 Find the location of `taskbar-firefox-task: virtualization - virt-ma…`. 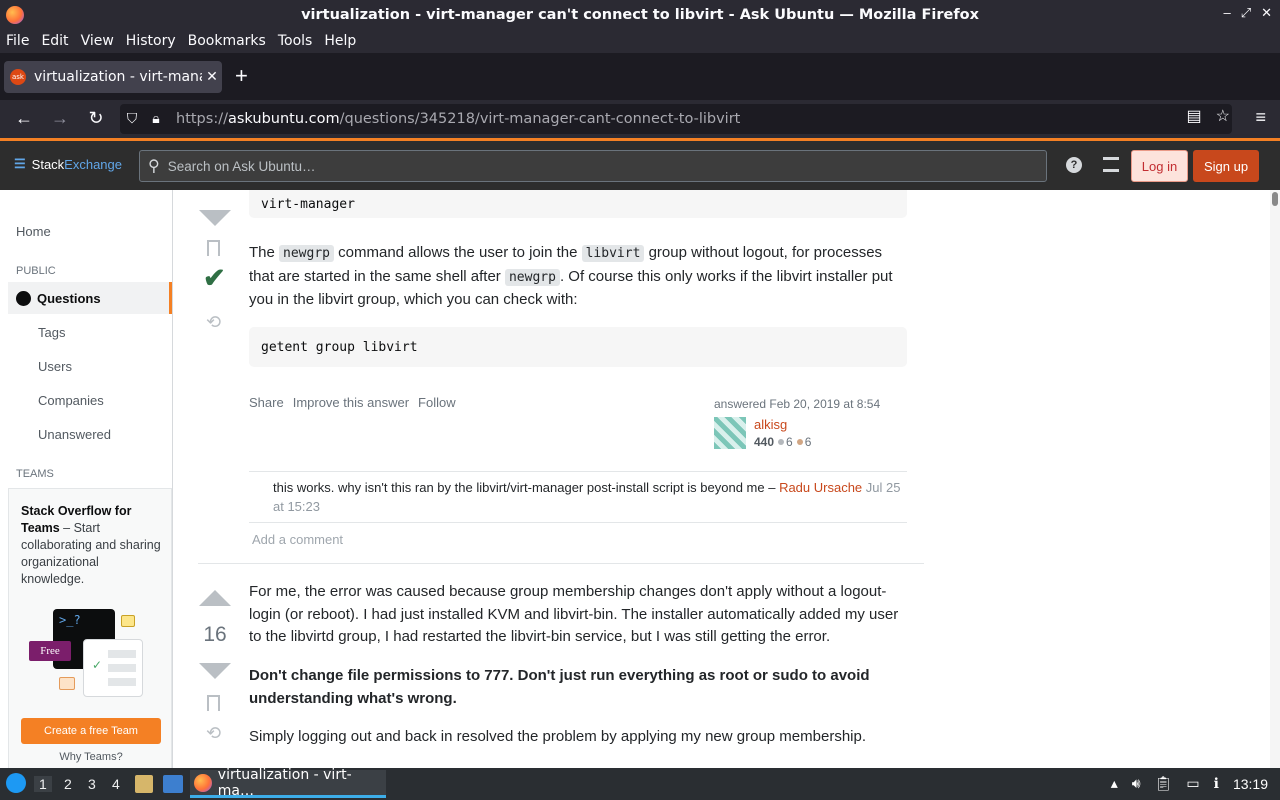

taskbar-firefox-task: virtualization - virt-ma… is located at coordinates (288, 783).